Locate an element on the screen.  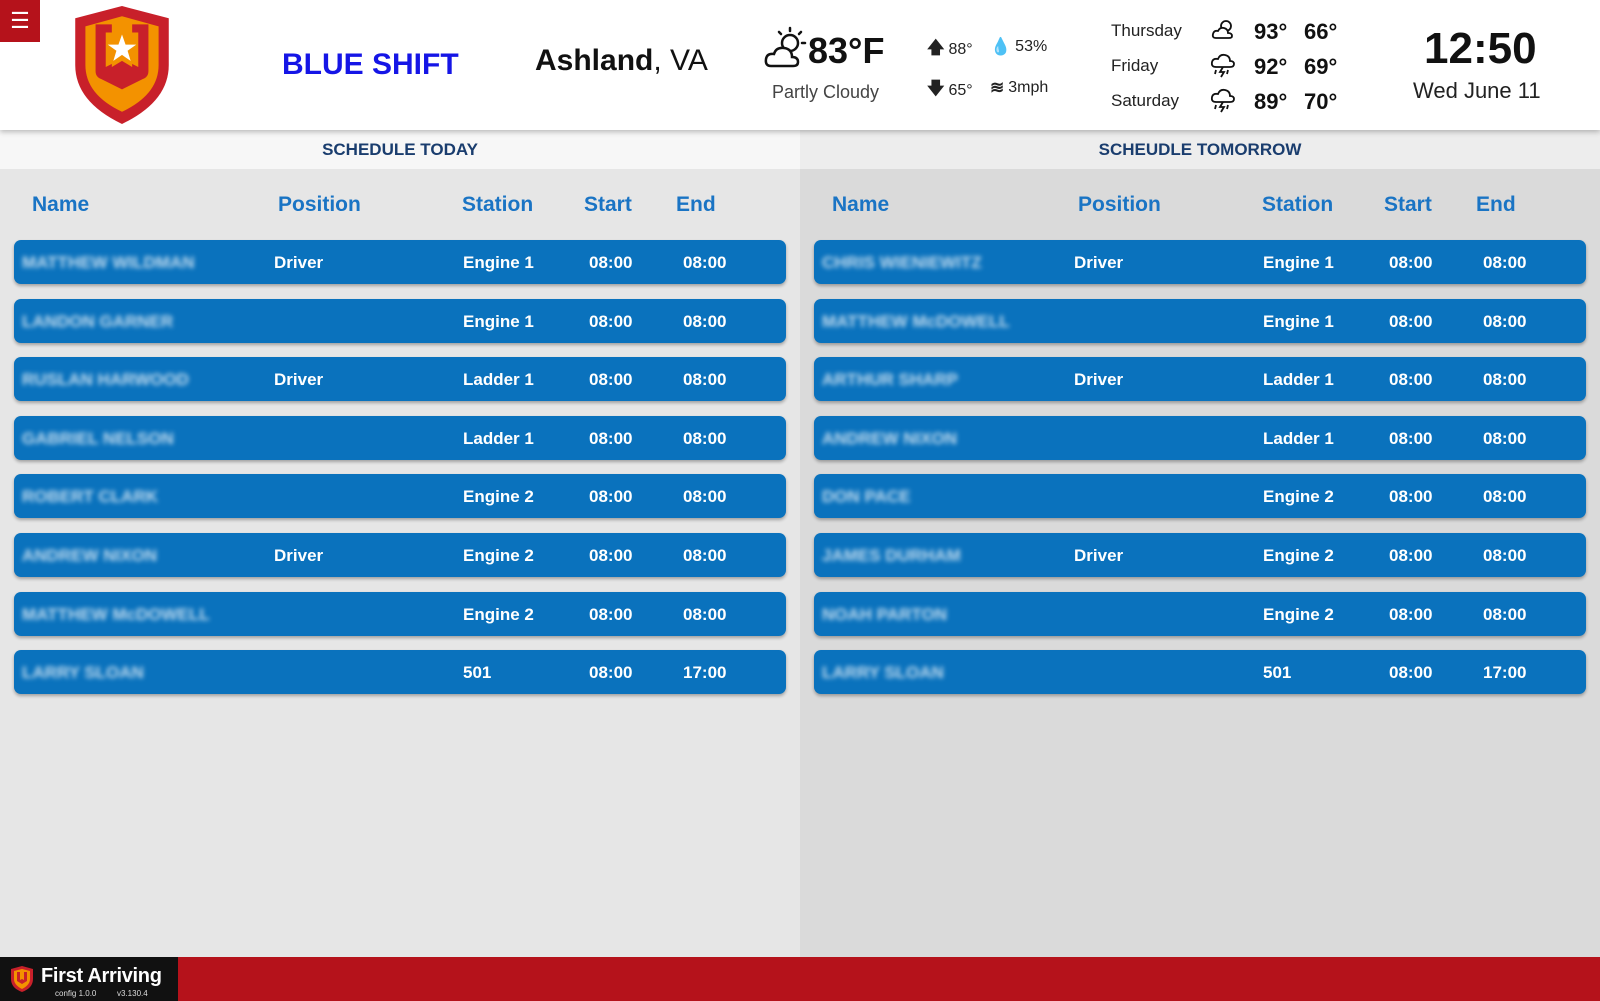
low-temp-value: 65° is located at coordinates (960, 90).